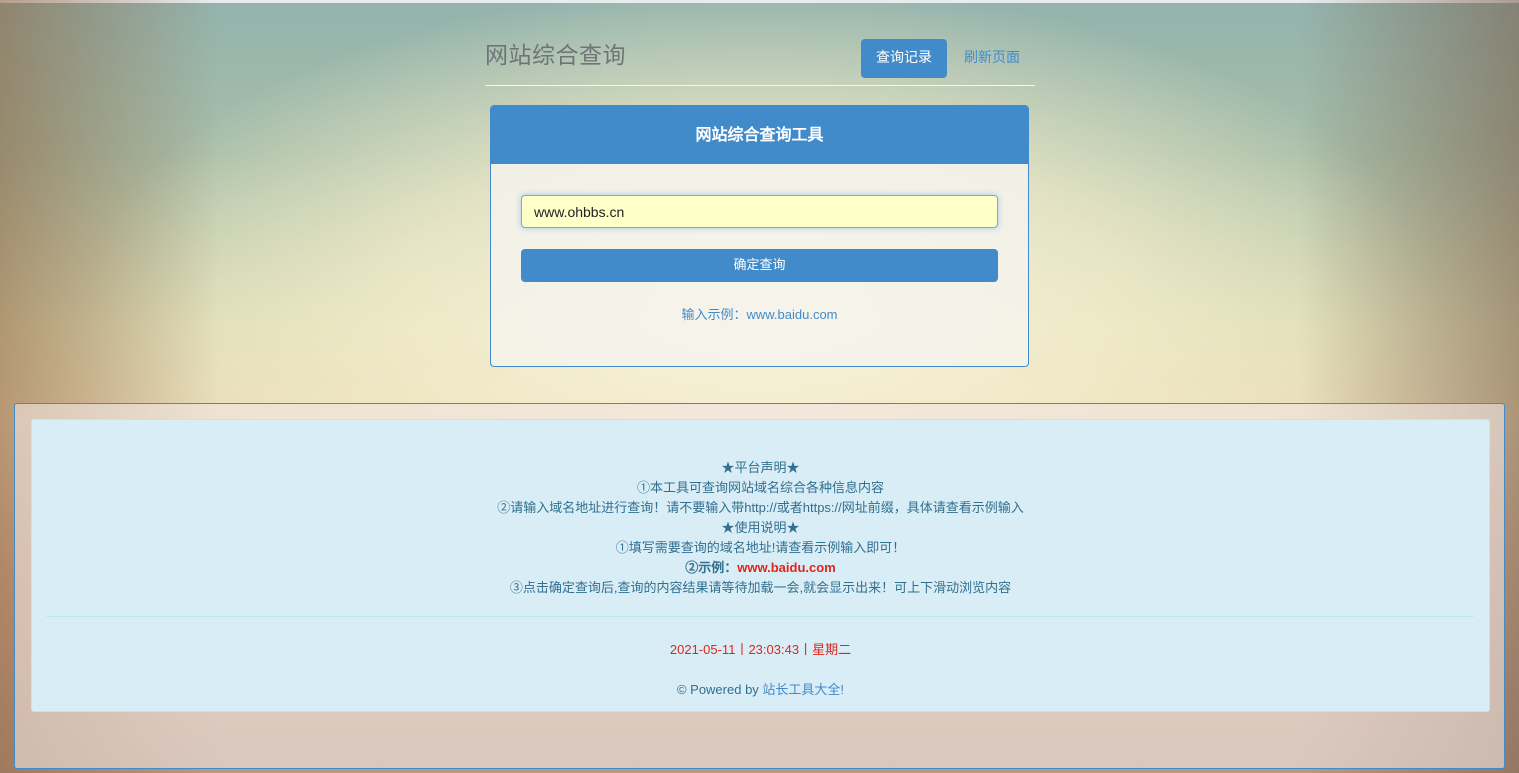  I want to click on page-header: 网站综合查询 查询记录 刷新页面, so click(760, 58).